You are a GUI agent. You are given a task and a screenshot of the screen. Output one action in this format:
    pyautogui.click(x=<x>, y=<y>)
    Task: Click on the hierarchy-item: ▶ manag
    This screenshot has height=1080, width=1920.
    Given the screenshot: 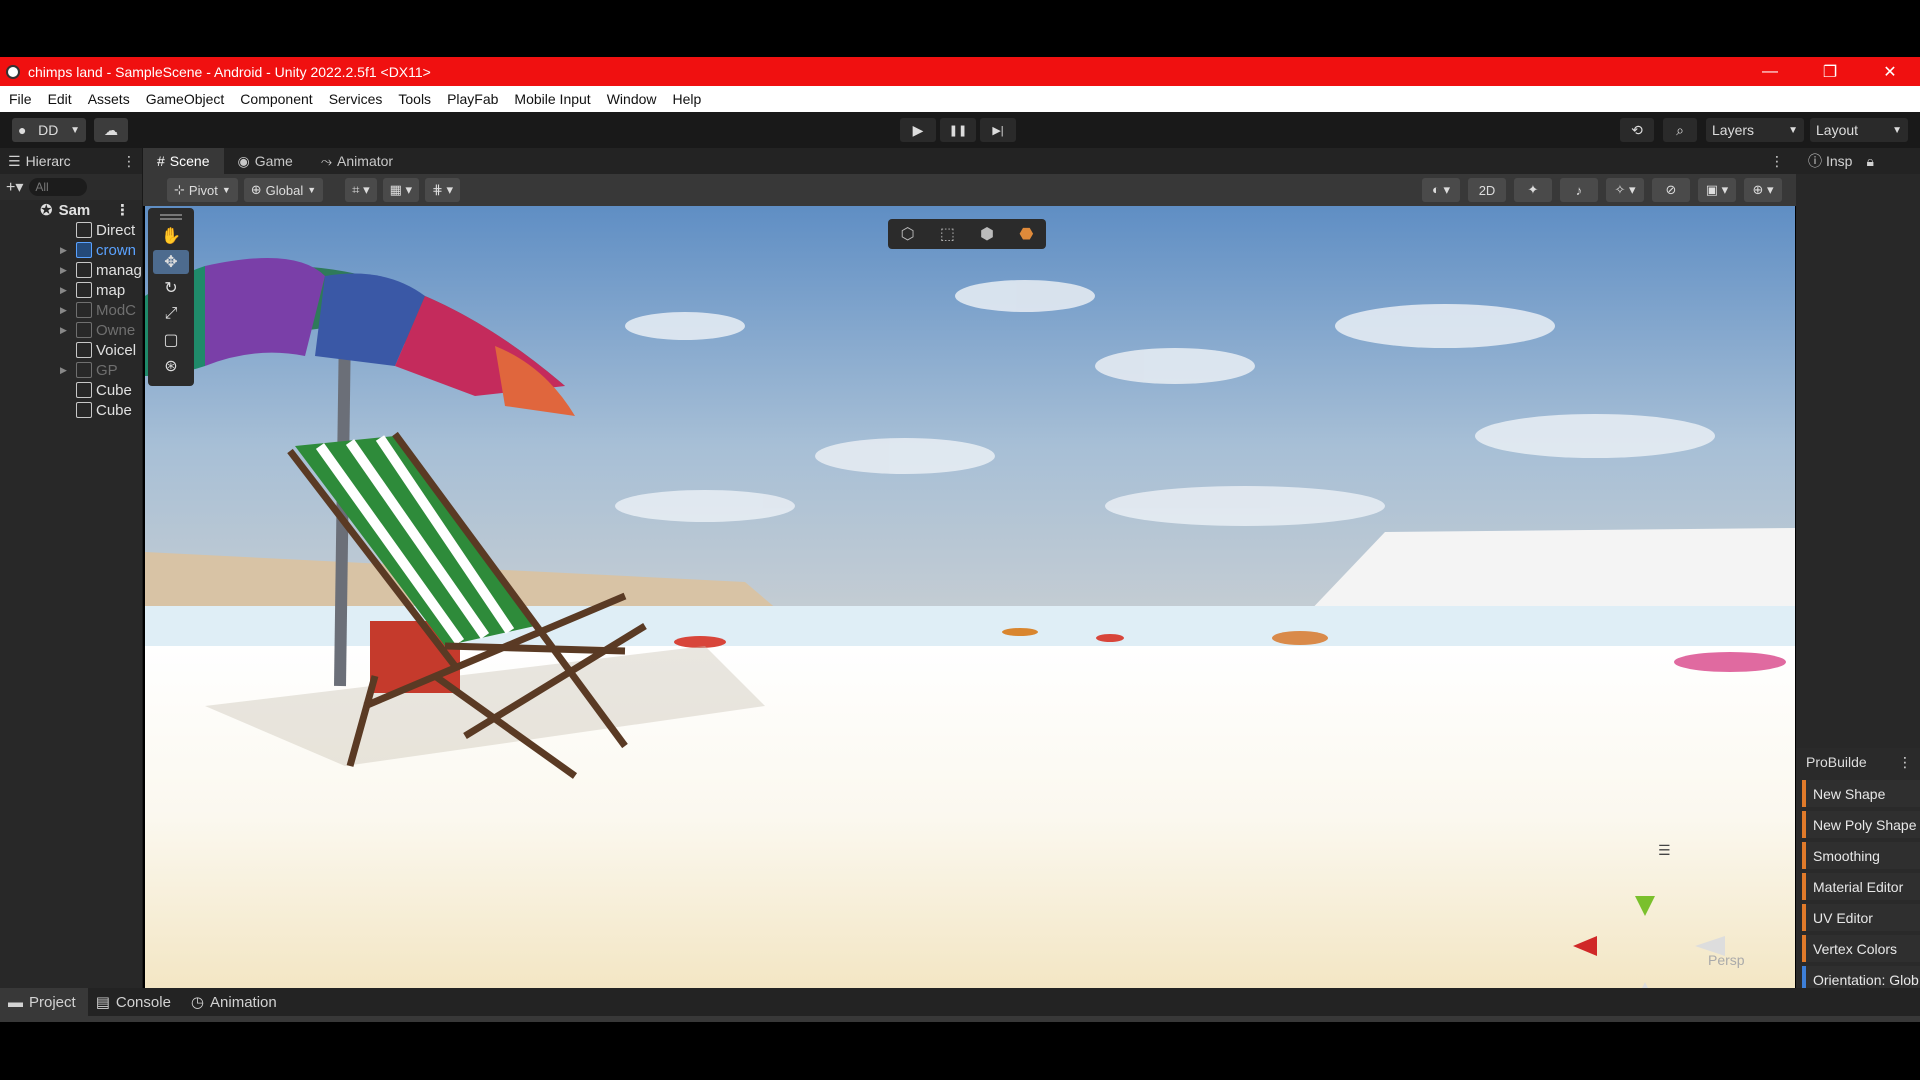 What is the action you would take?
    pyautogui.click(x=71, y=270)
    